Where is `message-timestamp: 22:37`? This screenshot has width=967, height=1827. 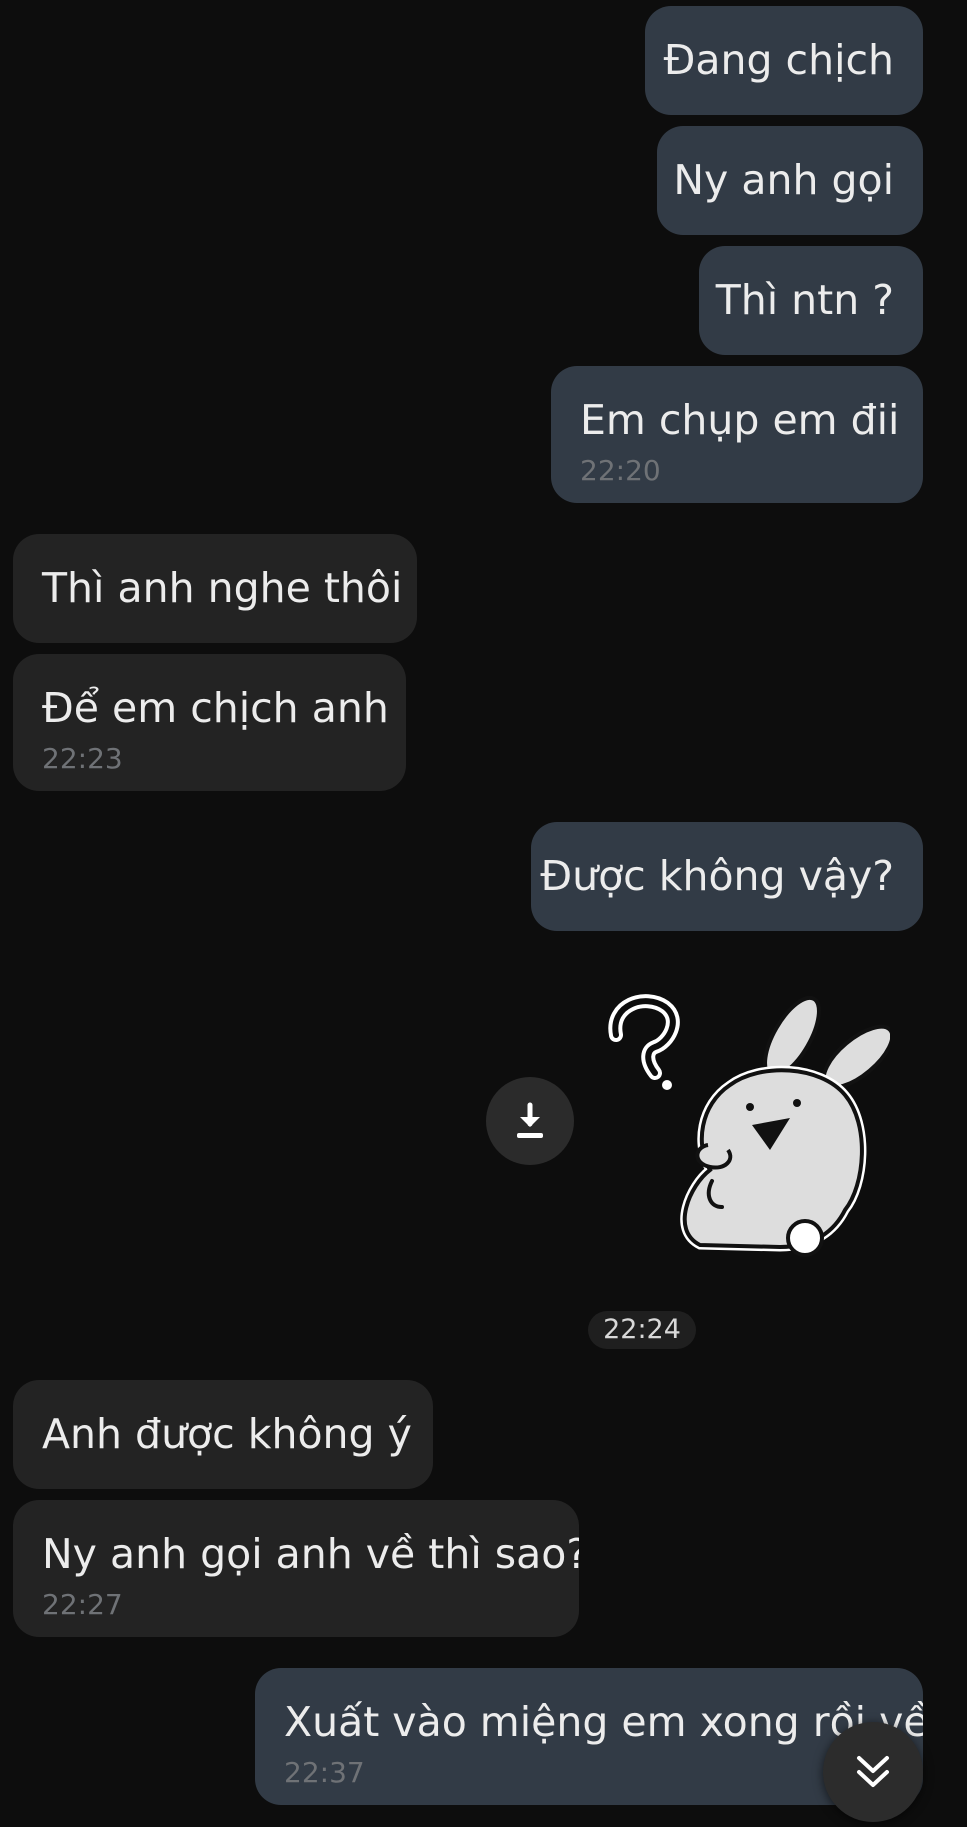
message-timestamp: 22:37 is located at coordinates (324, 1772).